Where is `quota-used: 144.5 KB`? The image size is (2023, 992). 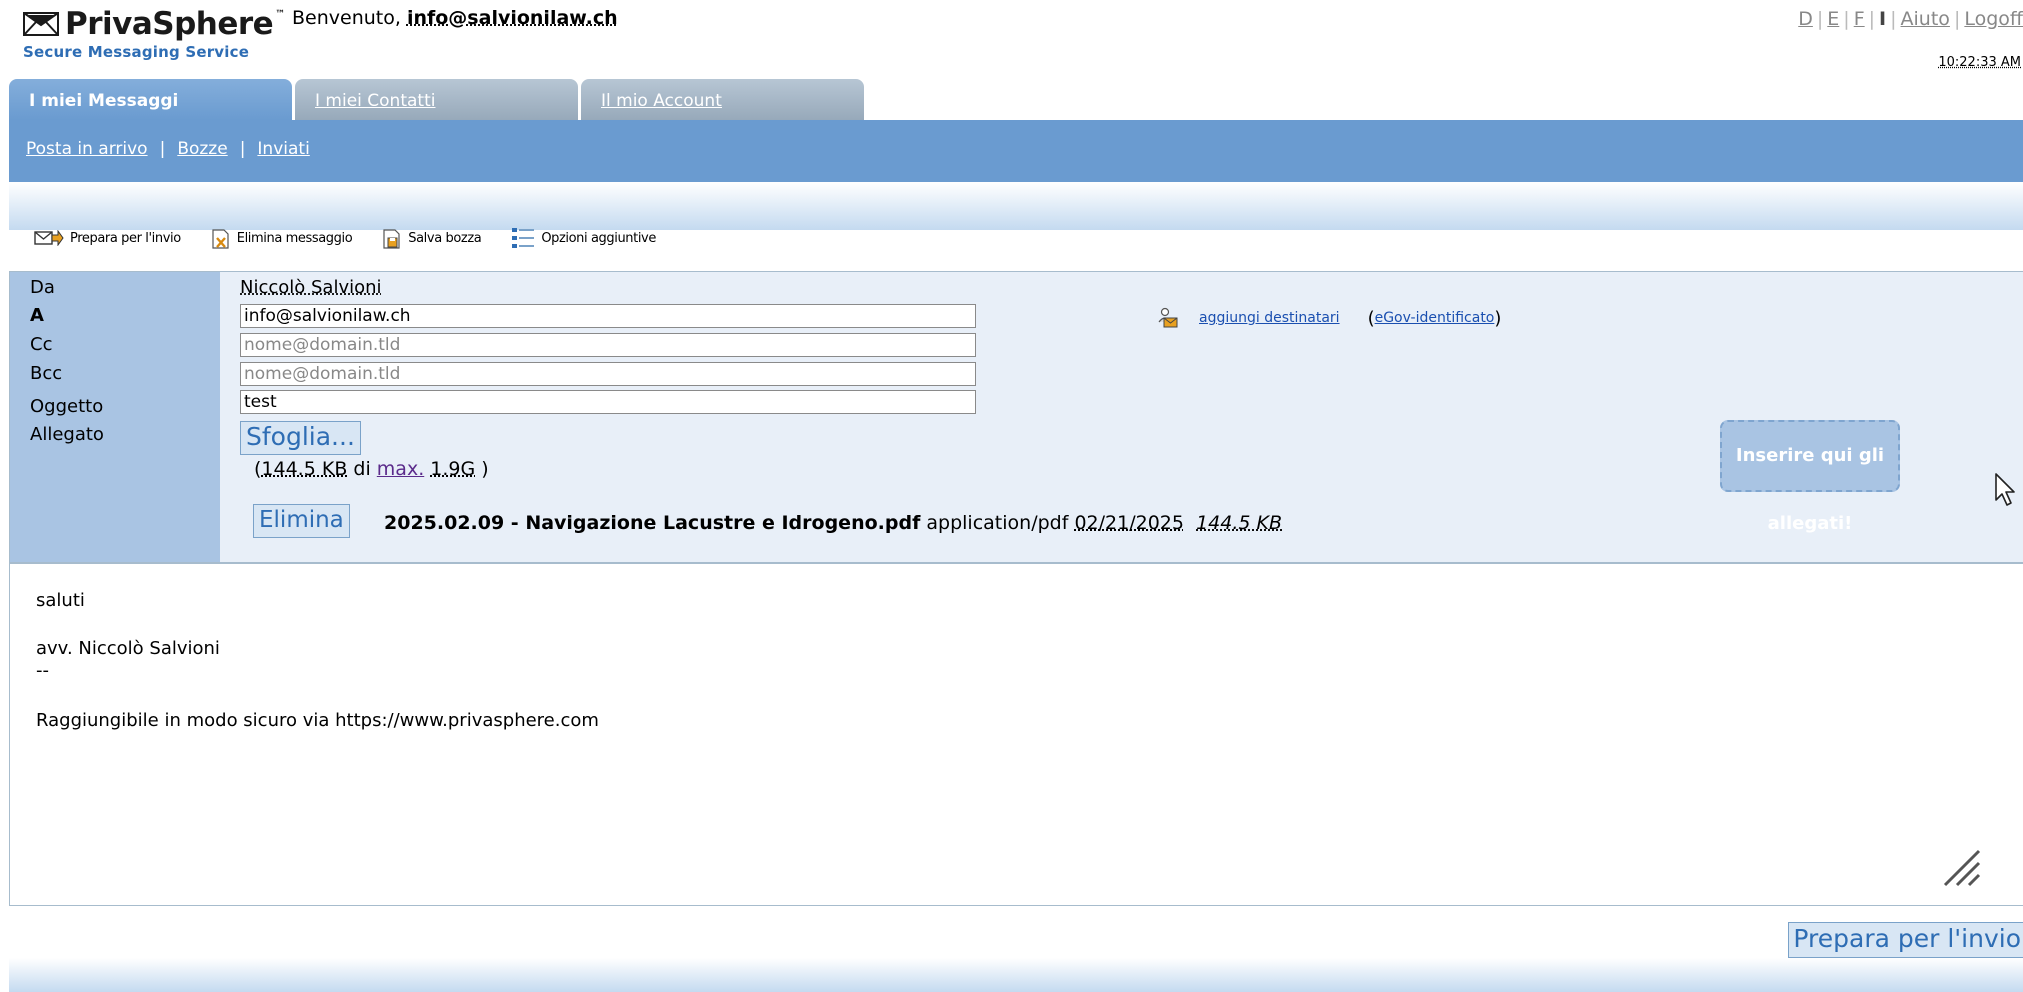 quota-used: 144.5 KB is located at coordinates (304, 469).